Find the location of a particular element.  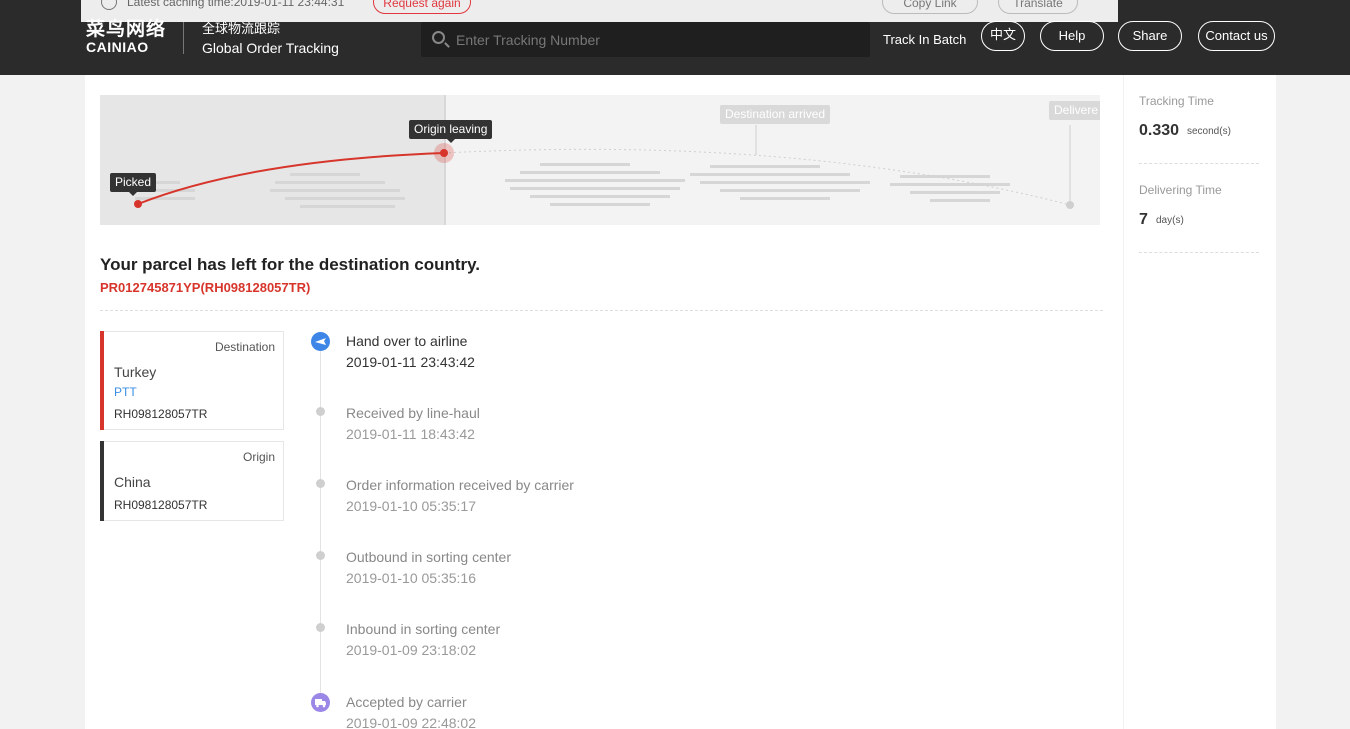

language-button: 中文 is located at coordinates (1003, 36).